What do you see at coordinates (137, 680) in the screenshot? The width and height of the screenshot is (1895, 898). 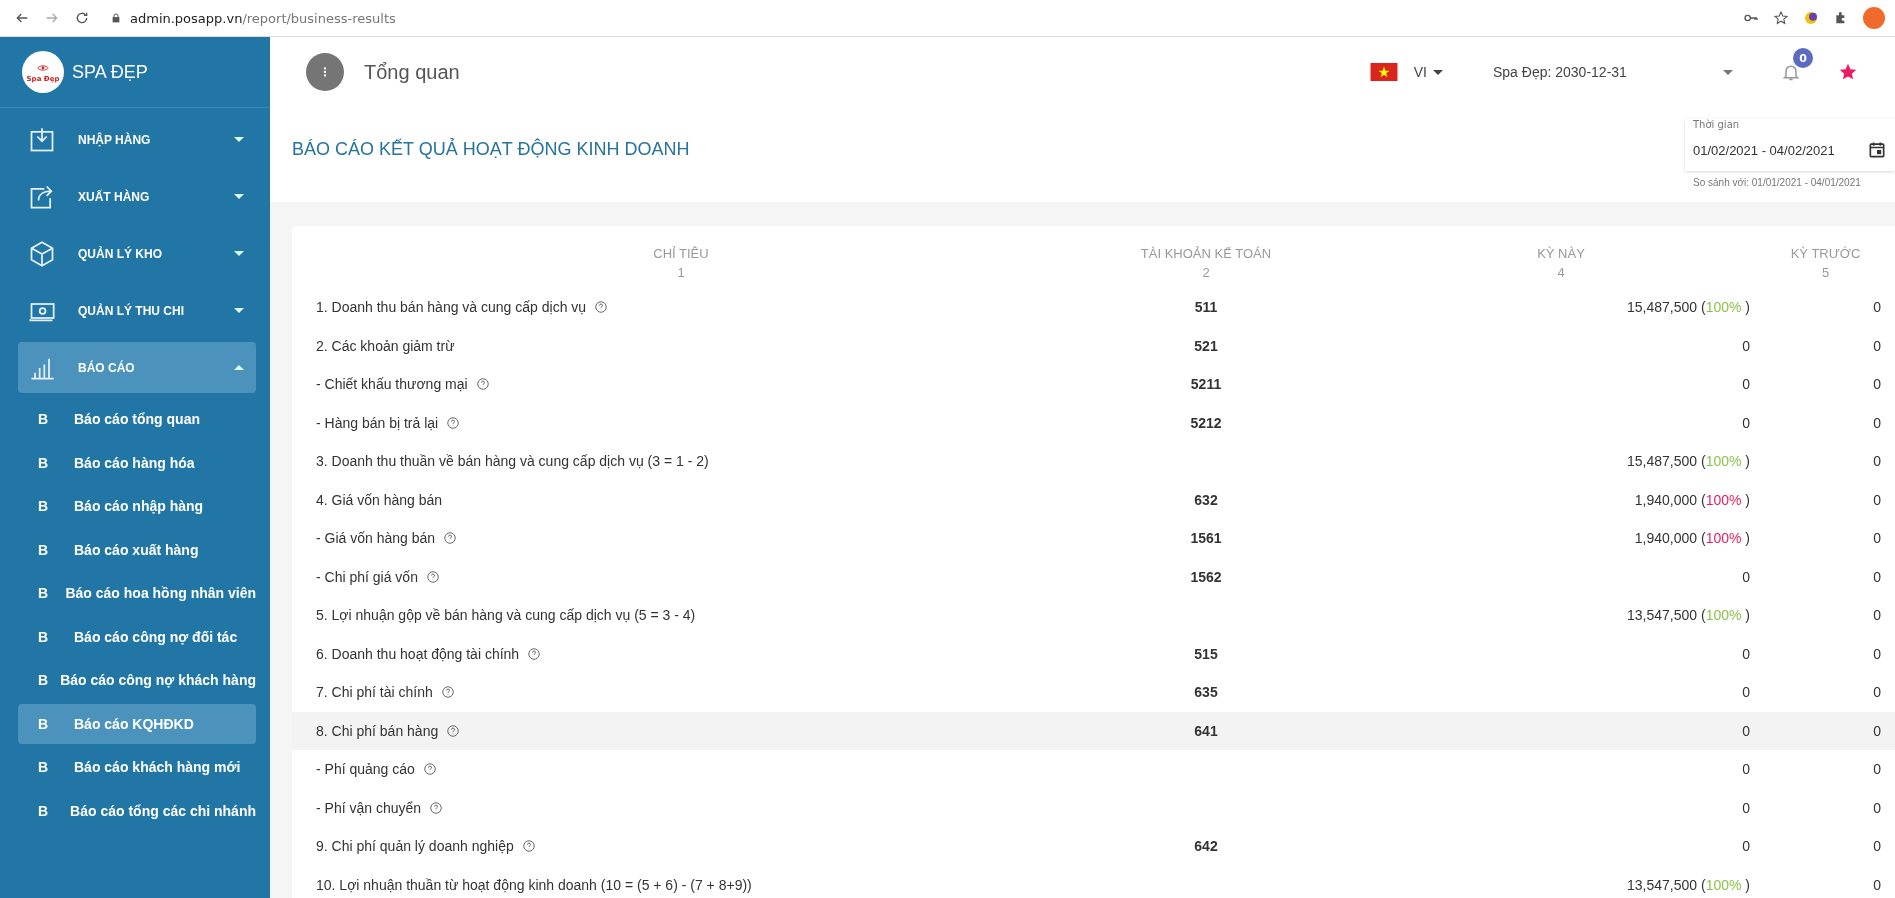 I see `submenu-item: B Báo cáo công nợ khách hàng` at bounding box center [137, 680].